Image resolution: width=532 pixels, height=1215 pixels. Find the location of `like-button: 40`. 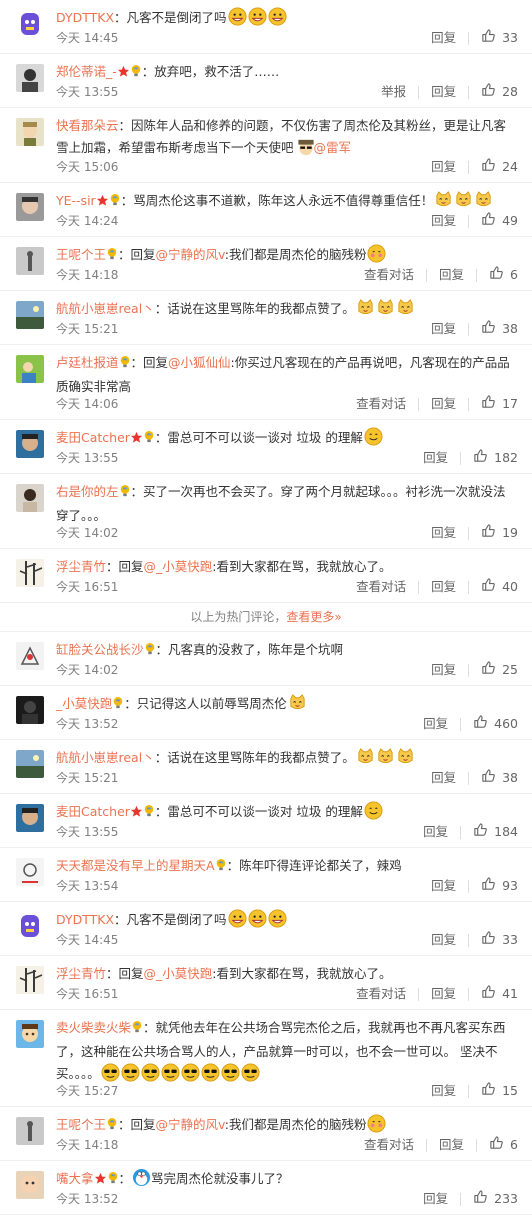

like-button: 40 is located at coordinates (499, 587).